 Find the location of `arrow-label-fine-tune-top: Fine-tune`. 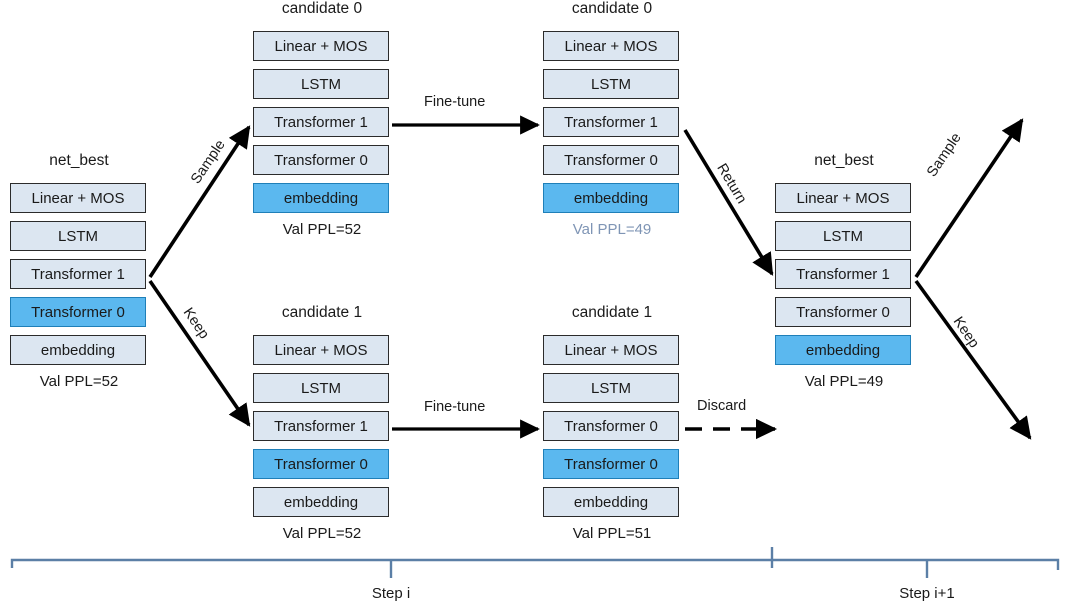

arrow-label-fine-tune-top: Fine-tune is located at coordinates (455, 102).